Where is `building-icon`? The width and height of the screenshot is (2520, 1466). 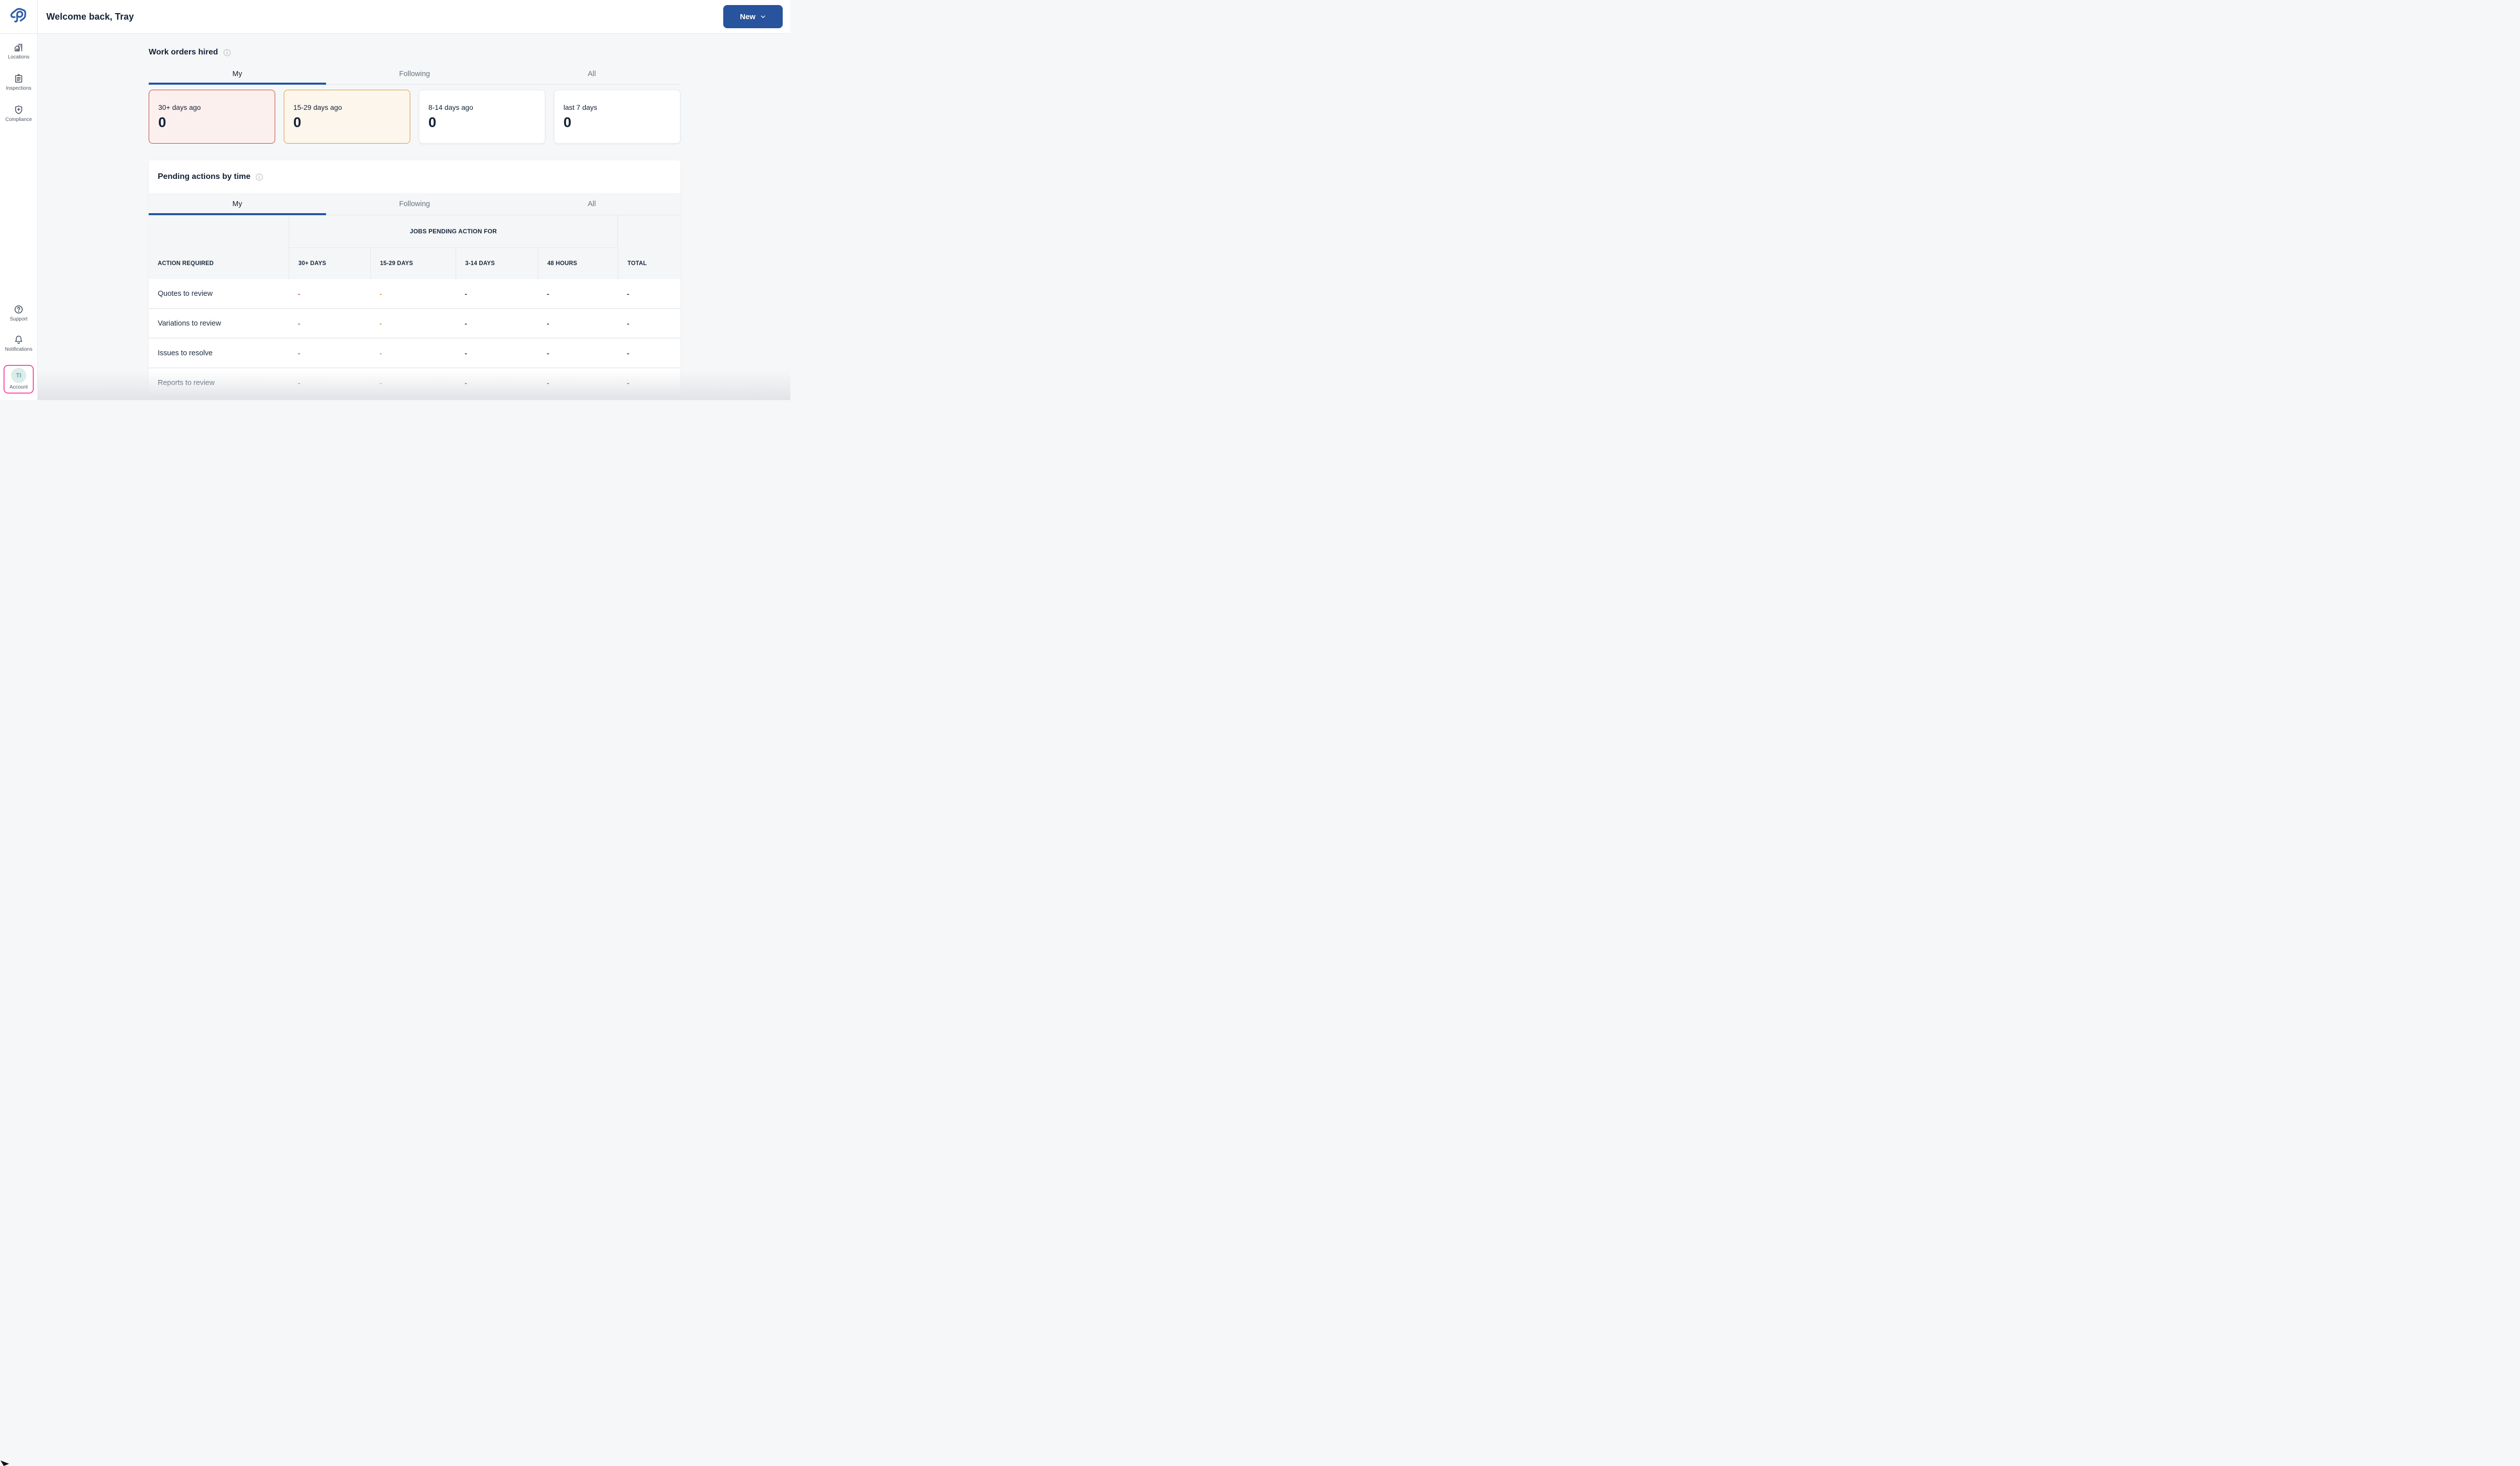
building-icon is located at coordinates (19, 47).